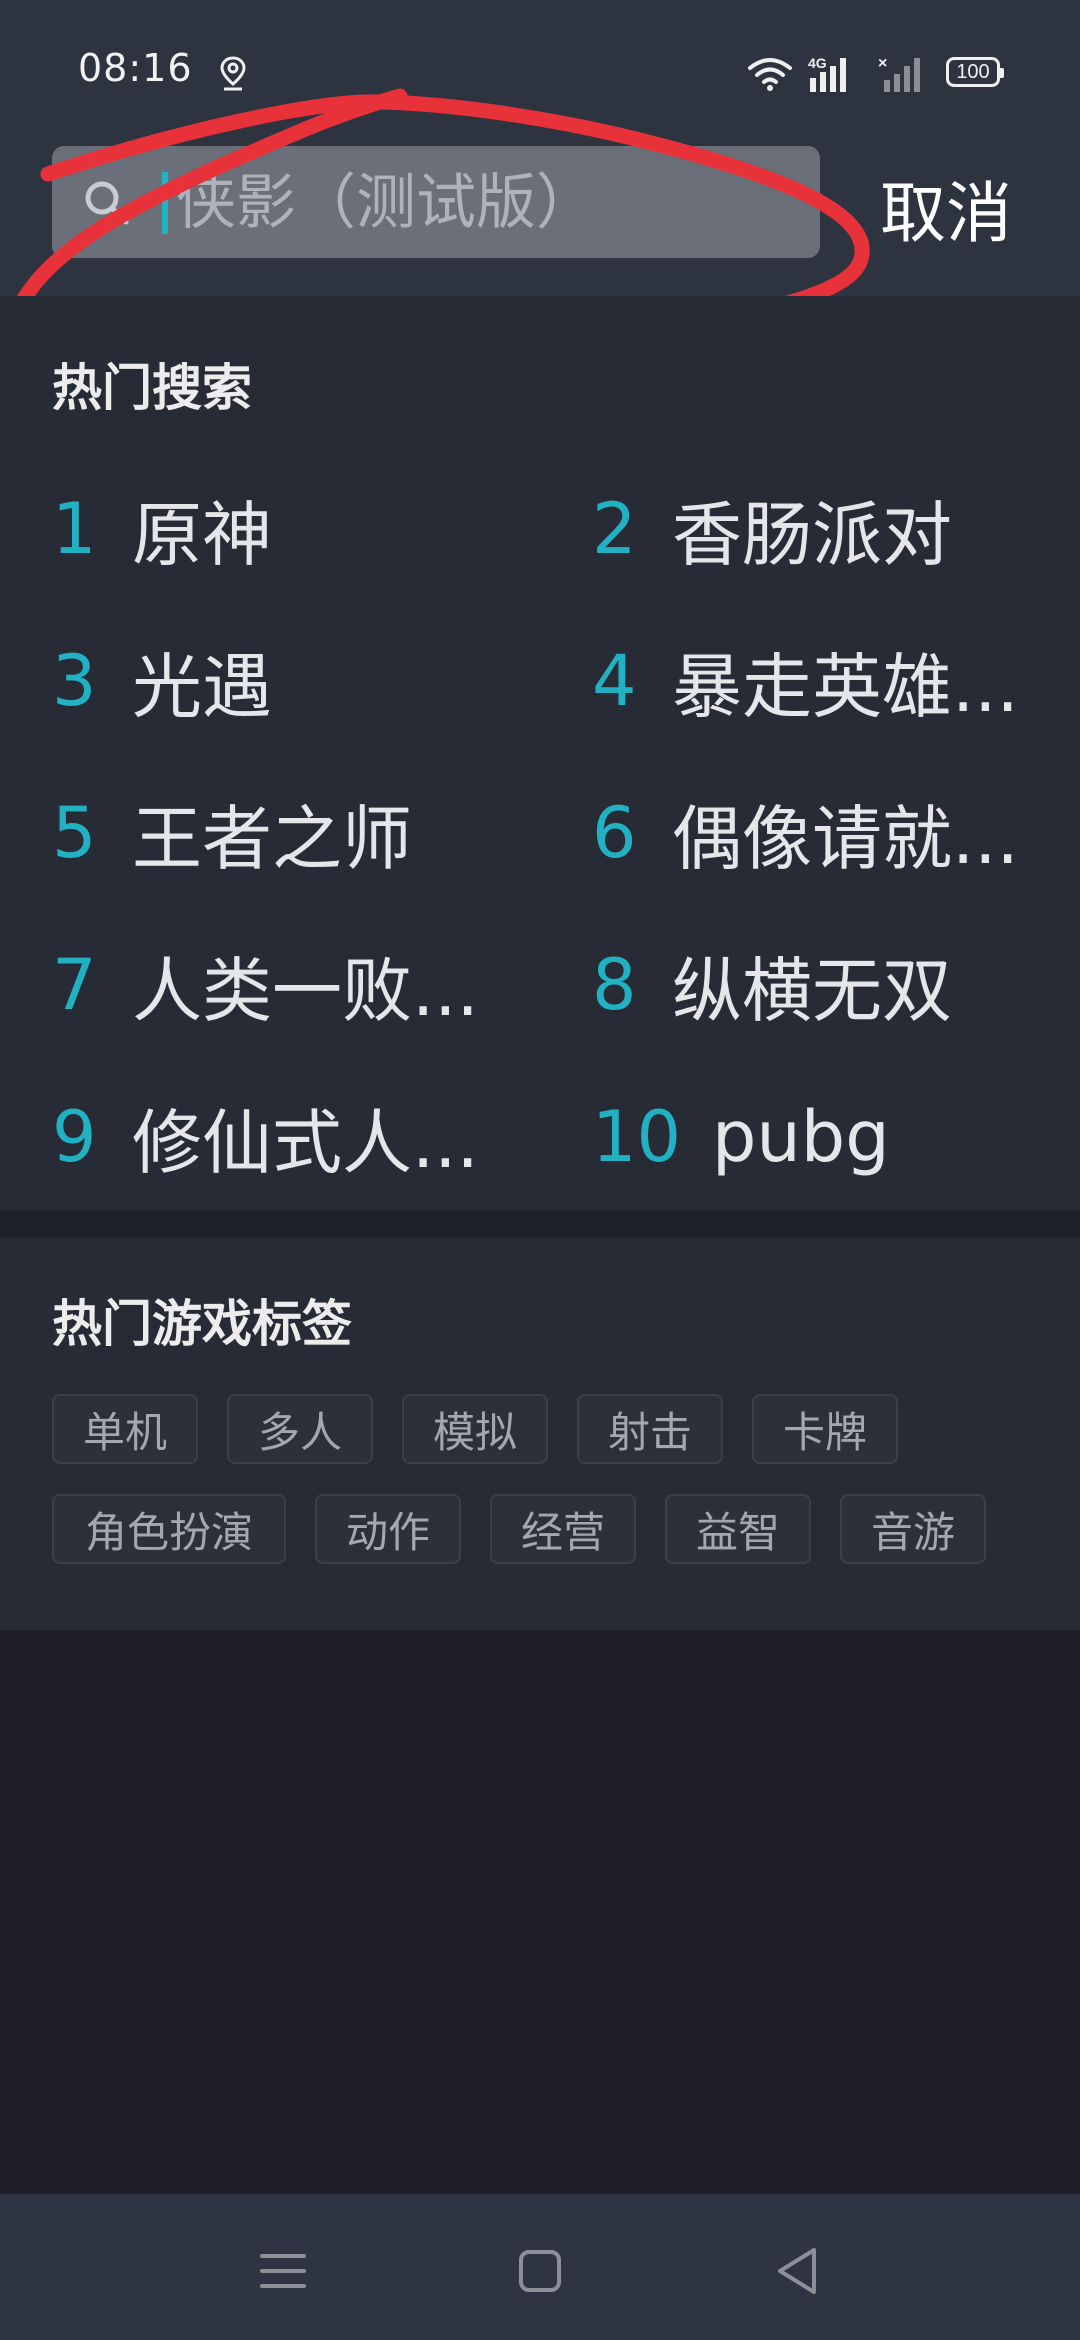  I want to click on hot-search-item: 8 纵横无双, so click(822, 985).